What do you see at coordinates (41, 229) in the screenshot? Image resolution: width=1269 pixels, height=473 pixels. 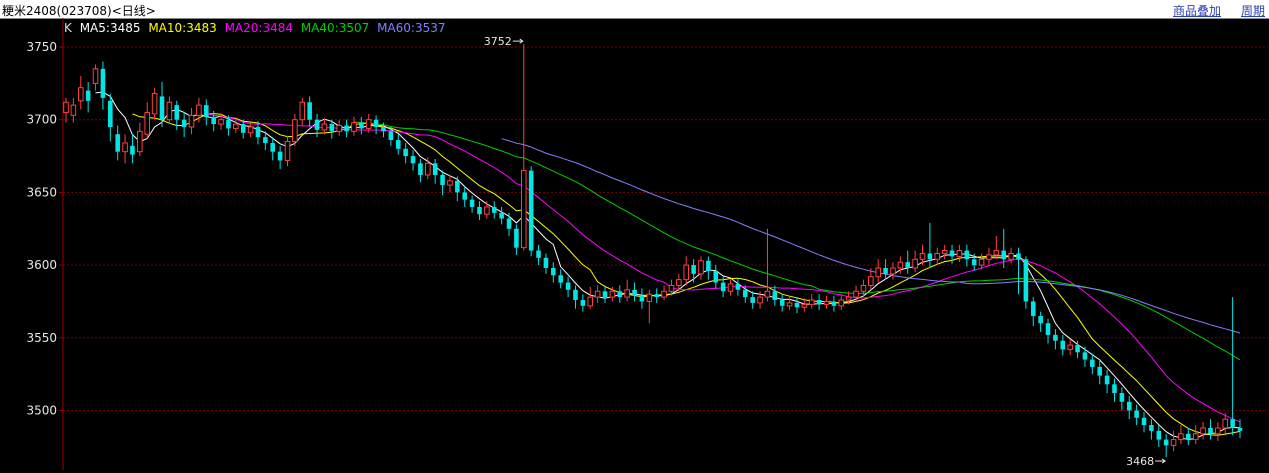 I see `y-axis: 3750 3700 3650 3600 3550 3500` at bounding box center [41, 229].